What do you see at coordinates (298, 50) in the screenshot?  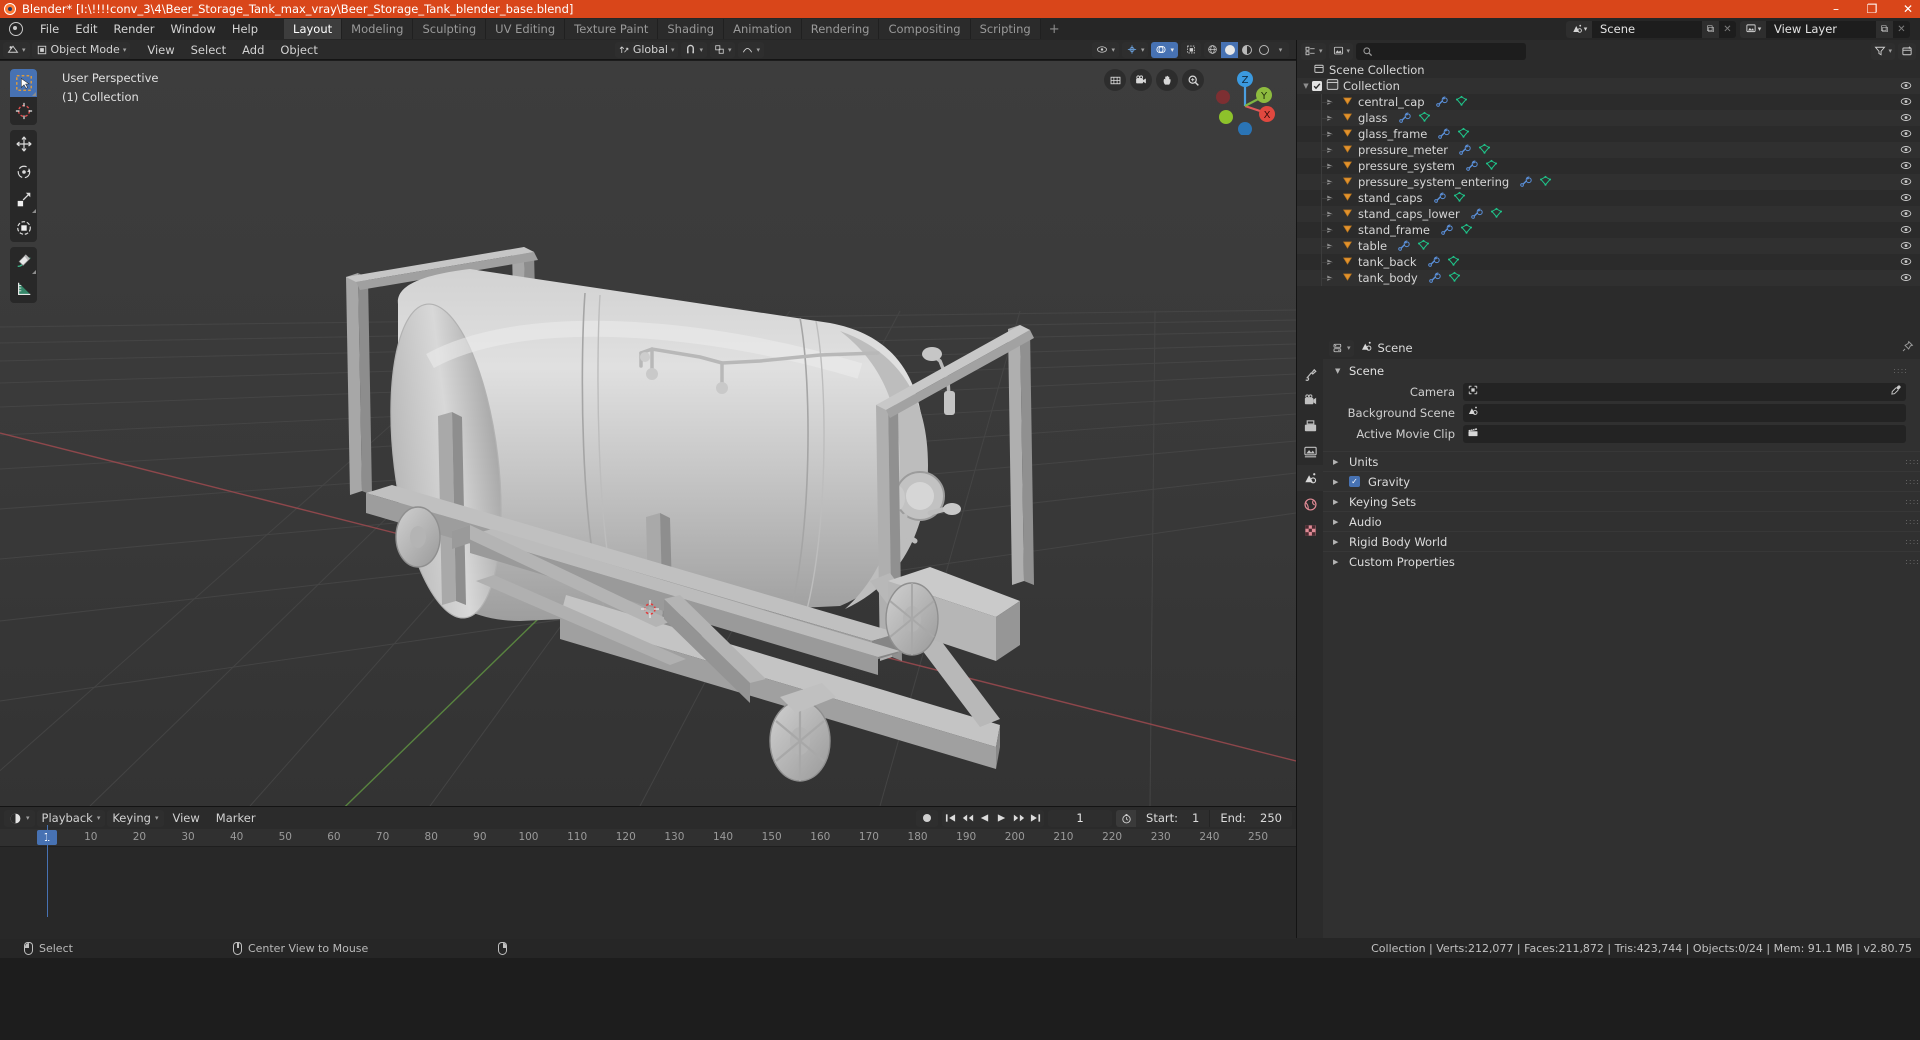 I see `viewport-menu-object: Object` at bounding box center [298, 50].